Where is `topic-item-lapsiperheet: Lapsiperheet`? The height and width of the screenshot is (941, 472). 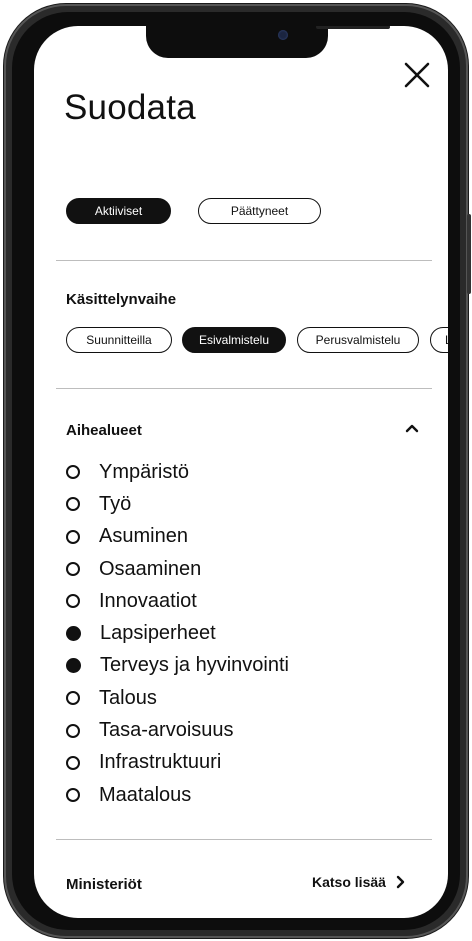 topic-item-lapsiperheet: Lapsiperheet is located at coordinates (236, 633).